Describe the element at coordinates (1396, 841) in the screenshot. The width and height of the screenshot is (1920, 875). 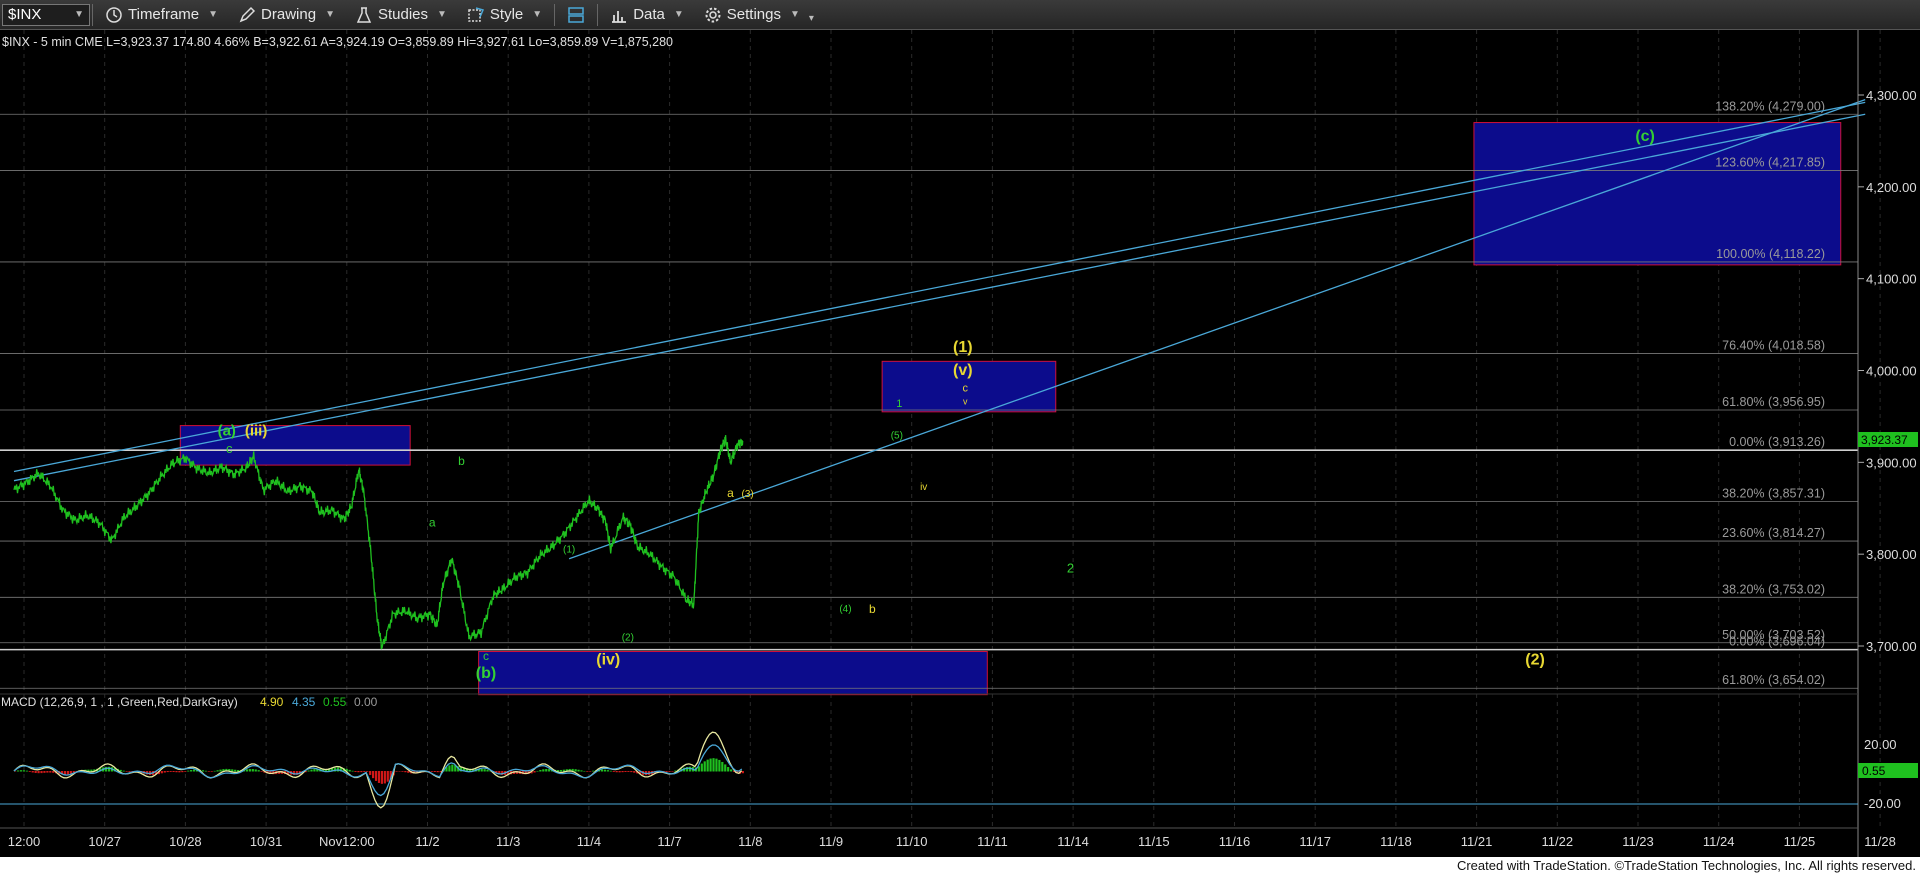
I see `time-axis-label: 11/18` at that location.